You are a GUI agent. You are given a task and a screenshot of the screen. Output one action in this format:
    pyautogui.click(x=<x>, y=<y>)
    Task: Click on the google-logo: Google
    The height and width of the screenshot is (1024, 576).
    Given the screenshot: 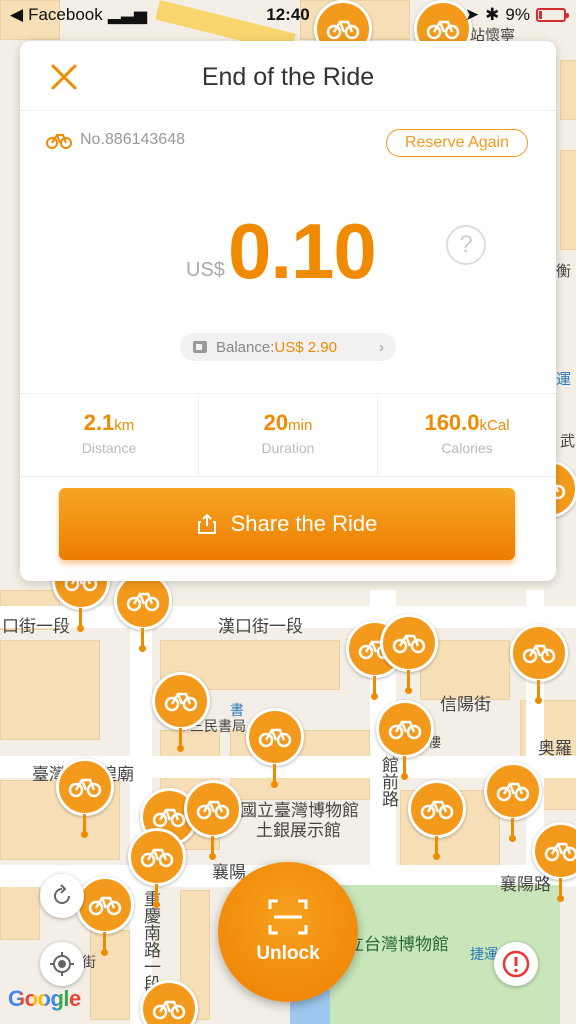 What is the action you would take?
    pyautogui.click(x=44, y=999)
    